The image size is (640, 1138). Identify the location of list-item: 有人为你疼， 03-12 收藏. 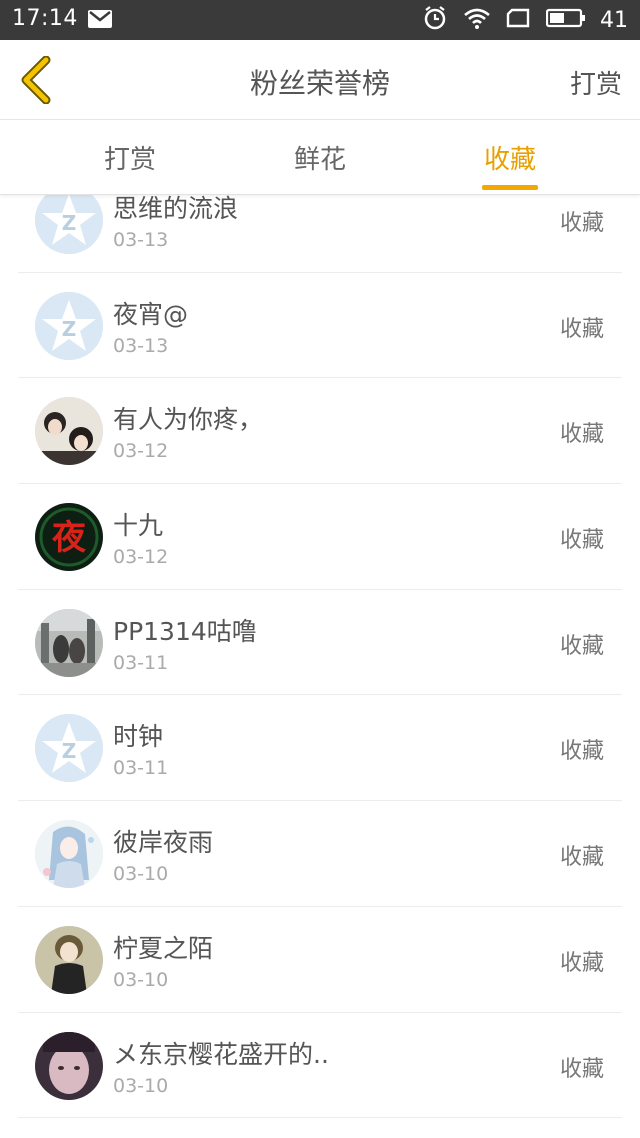
(320, 431).